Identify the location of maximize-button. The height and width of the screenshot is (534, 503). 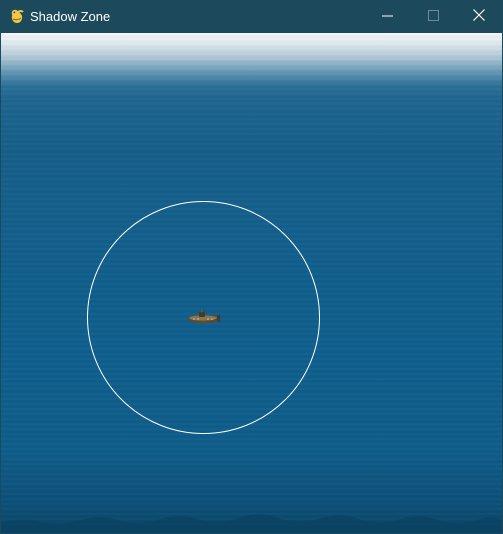
(433, 16).